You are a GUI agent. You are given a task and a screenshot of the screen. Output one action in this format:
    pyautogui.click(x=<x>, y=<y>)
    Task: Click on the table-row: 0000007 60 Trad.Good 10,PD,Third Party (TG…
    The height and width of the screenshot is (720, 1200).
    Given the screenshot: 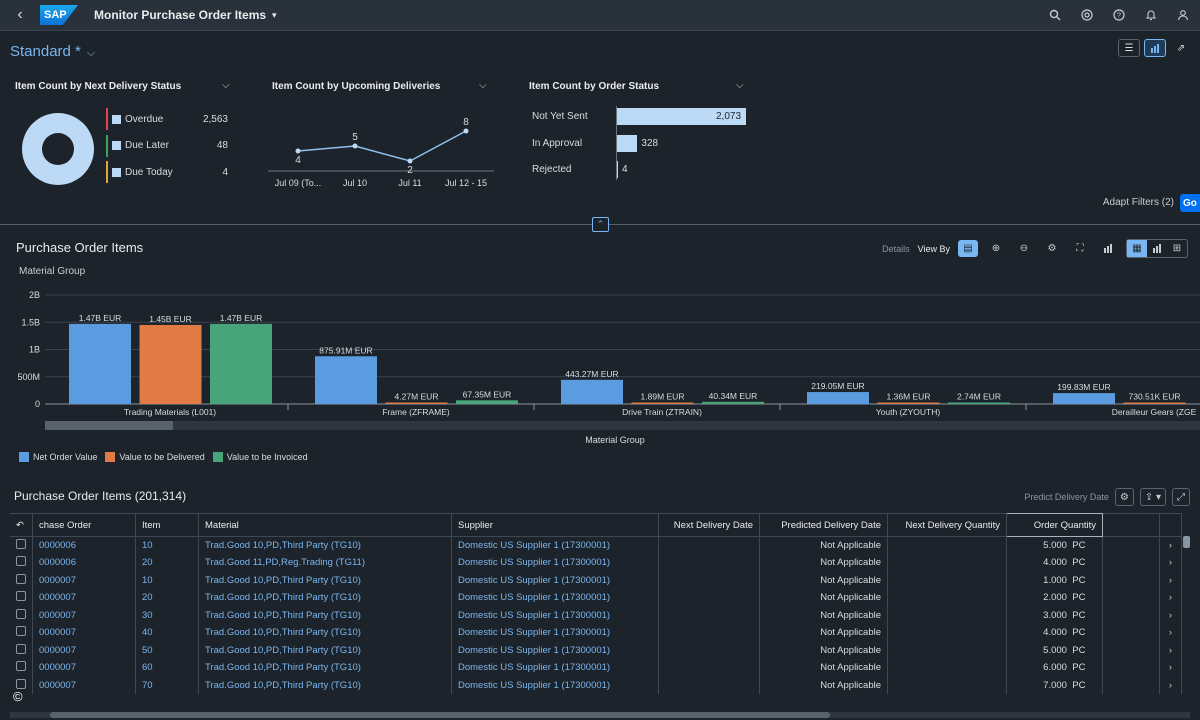 What is the action you would take?
    pyautogui.click(x=596, y=668)
    